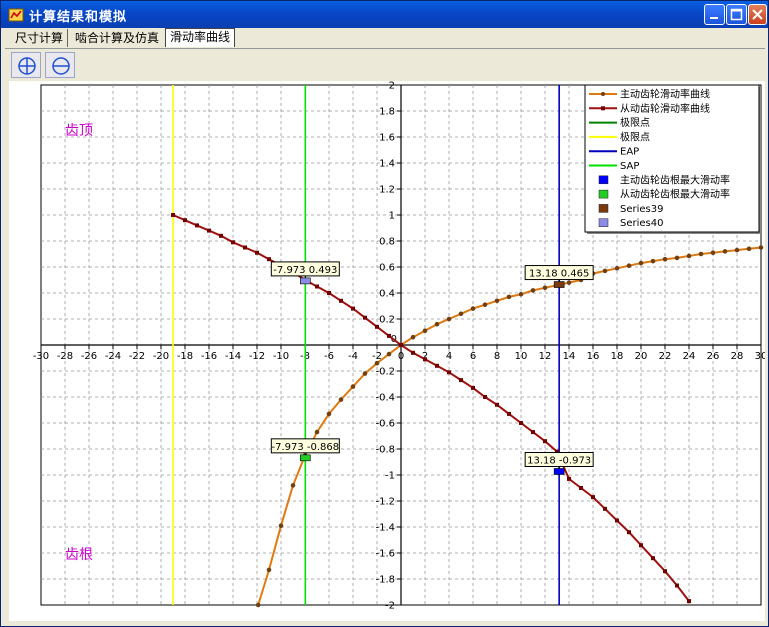  What do you see at coordinates (392, 86) in the screenshot?
I see `y-tick-label: 2` at bounding box center [392, 86].